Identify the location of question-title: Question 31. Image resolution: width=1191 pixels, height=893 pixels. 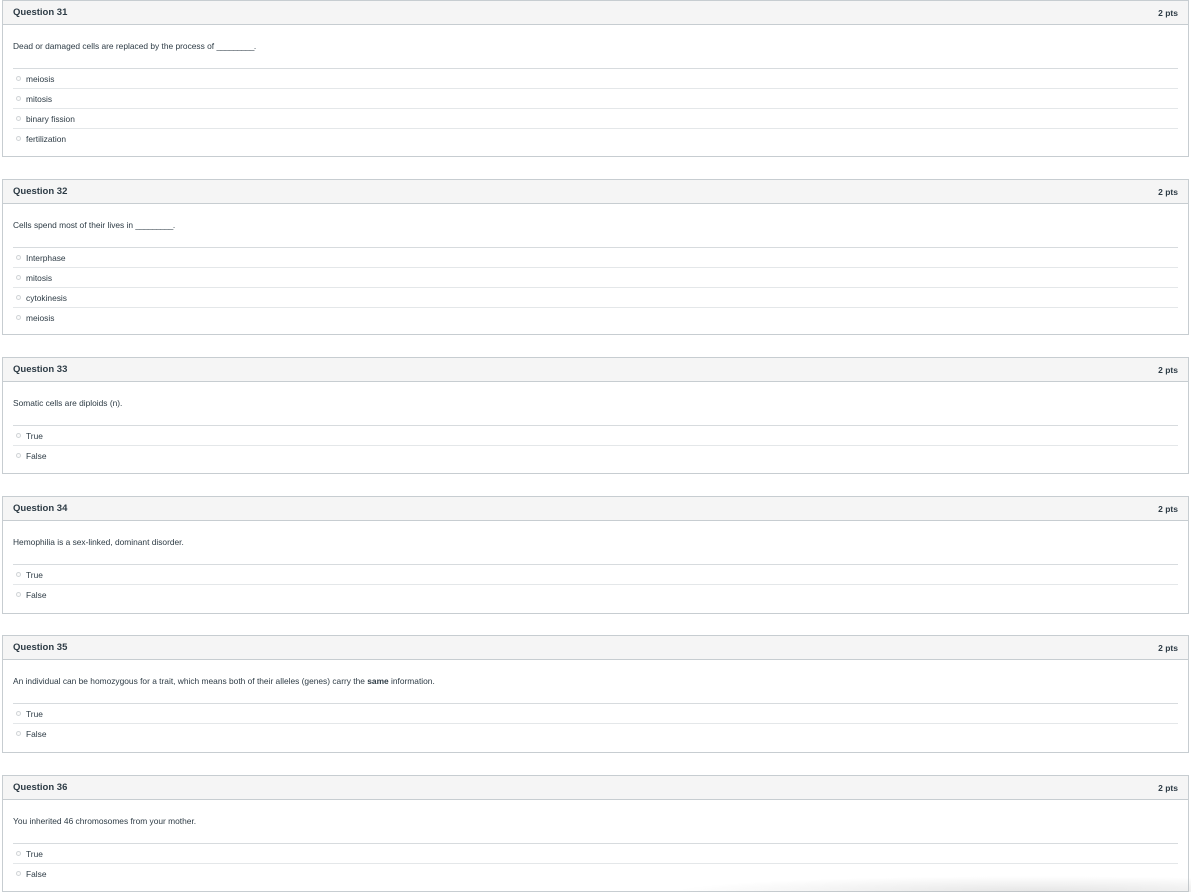
(40, 12).